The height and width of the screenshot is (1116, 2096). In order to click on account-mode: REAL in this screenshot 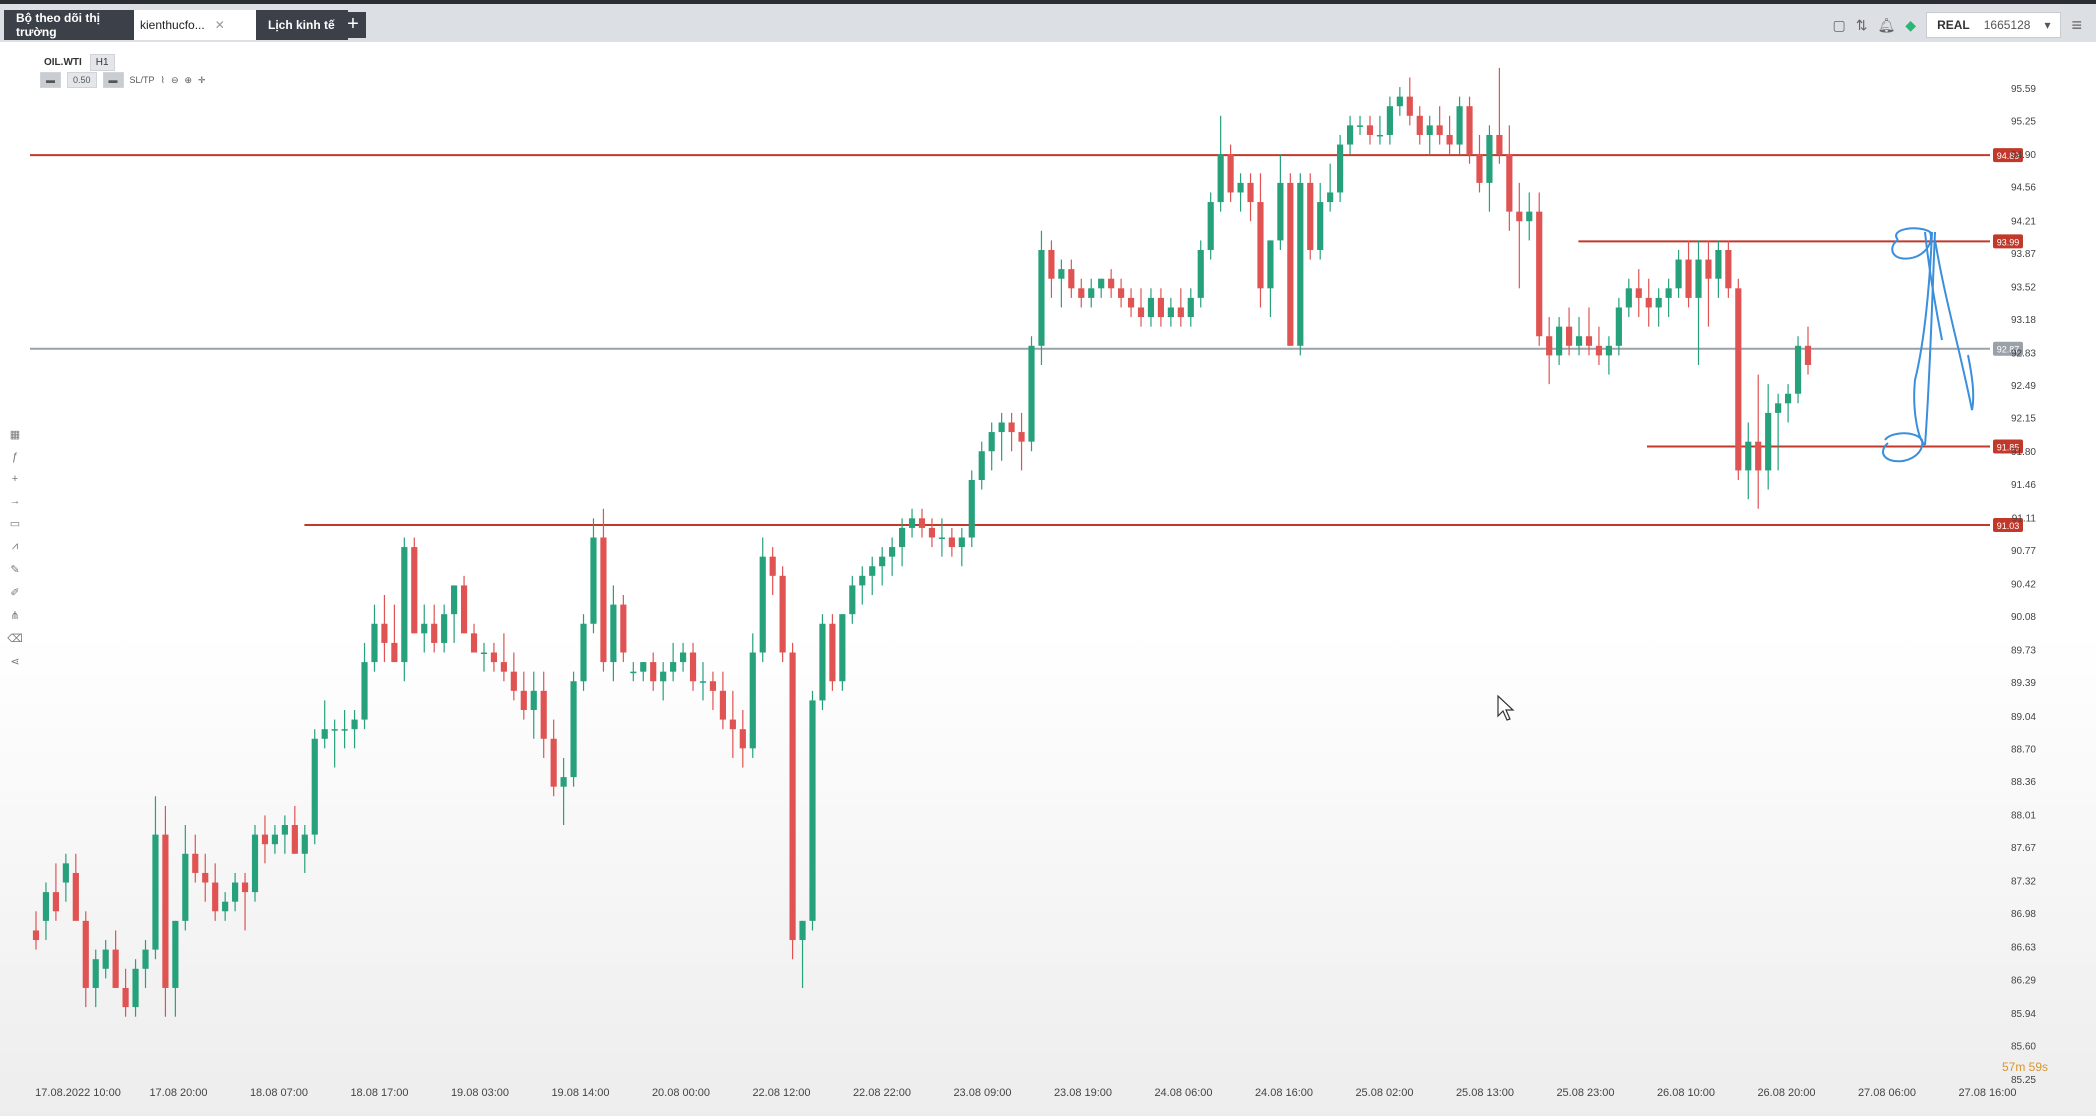, I will do `click(1953, 25)`.